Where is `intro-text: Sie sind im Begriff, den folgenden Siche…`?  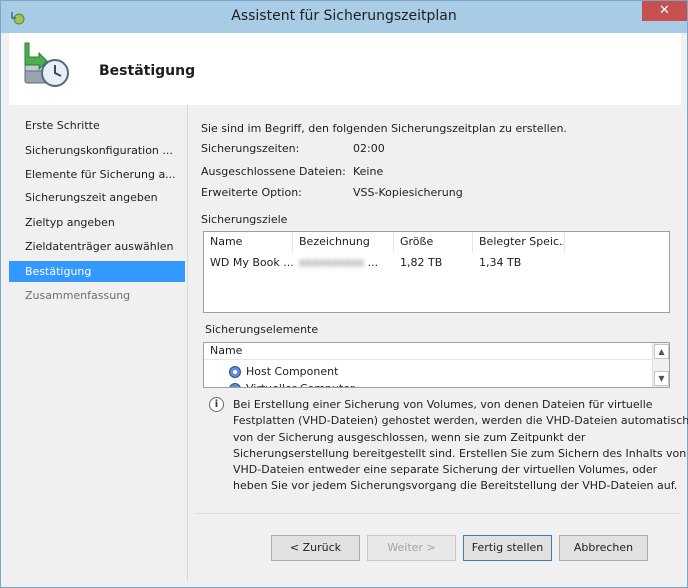
intro-text: Sie sind im Begriff, den folgenden Siche… is located at coordinates (384, 128).